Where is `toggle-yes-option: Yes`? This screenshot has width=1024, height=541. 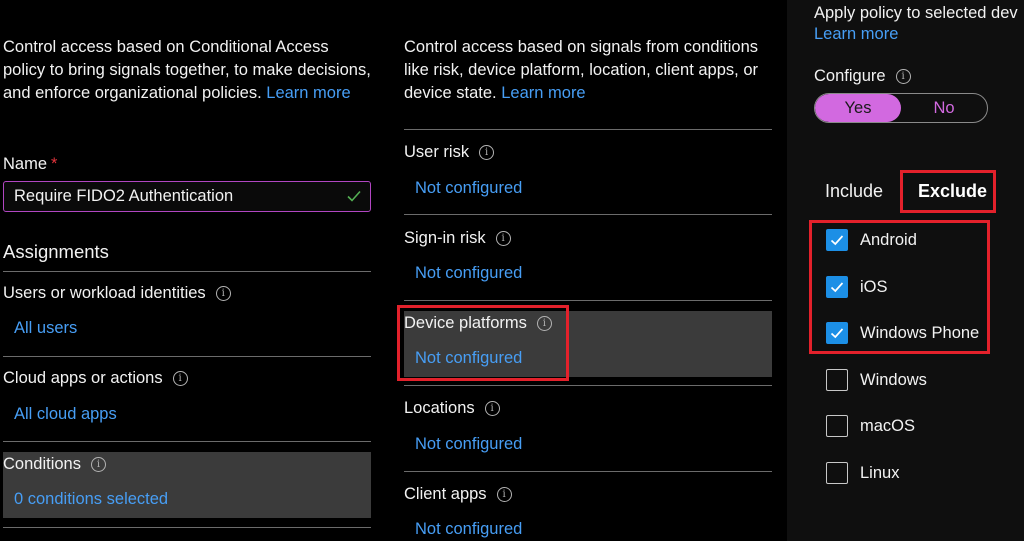
toggle-yes-option: Yes is located at coordinates (858, 108).